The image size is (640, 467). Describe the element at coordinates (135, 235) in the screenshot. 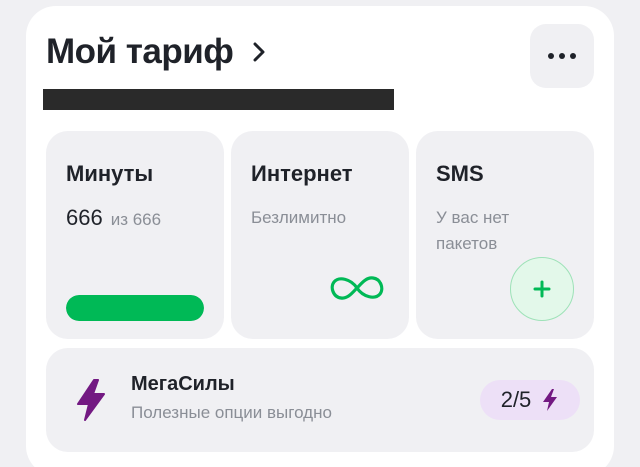

I see `minutes-tile: Минуты 666 из 666` at that location.